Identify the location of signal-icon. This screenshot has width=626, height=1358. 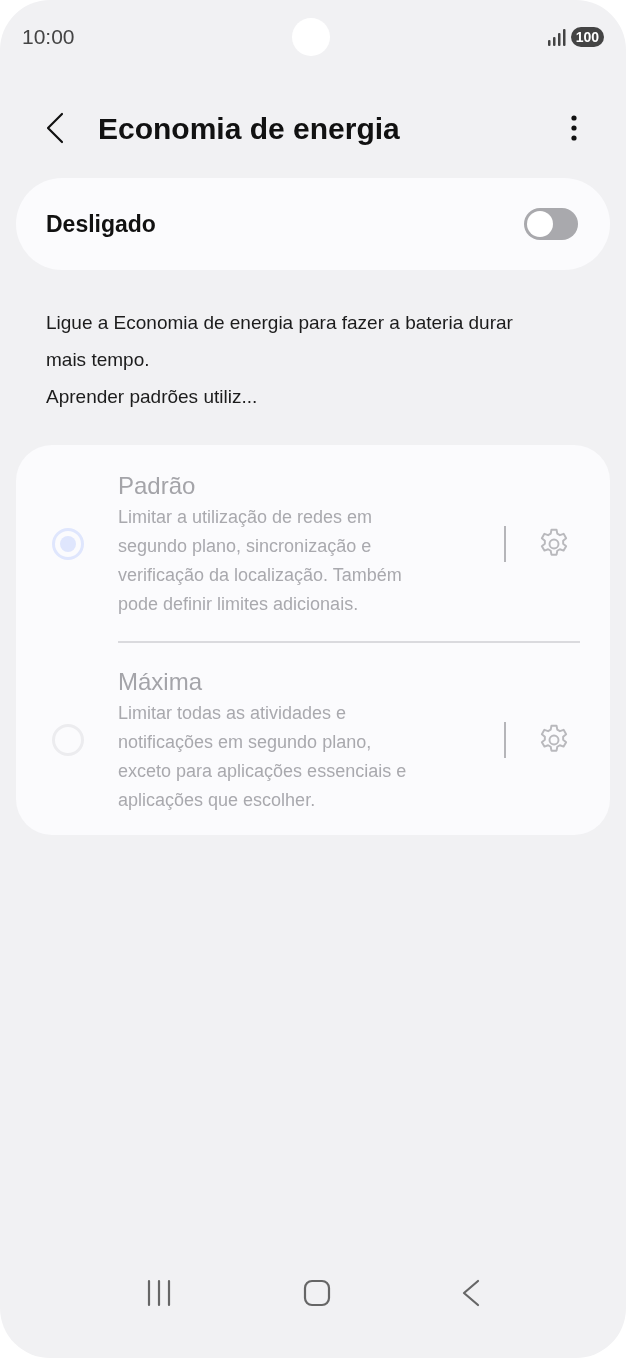
(556, 37).